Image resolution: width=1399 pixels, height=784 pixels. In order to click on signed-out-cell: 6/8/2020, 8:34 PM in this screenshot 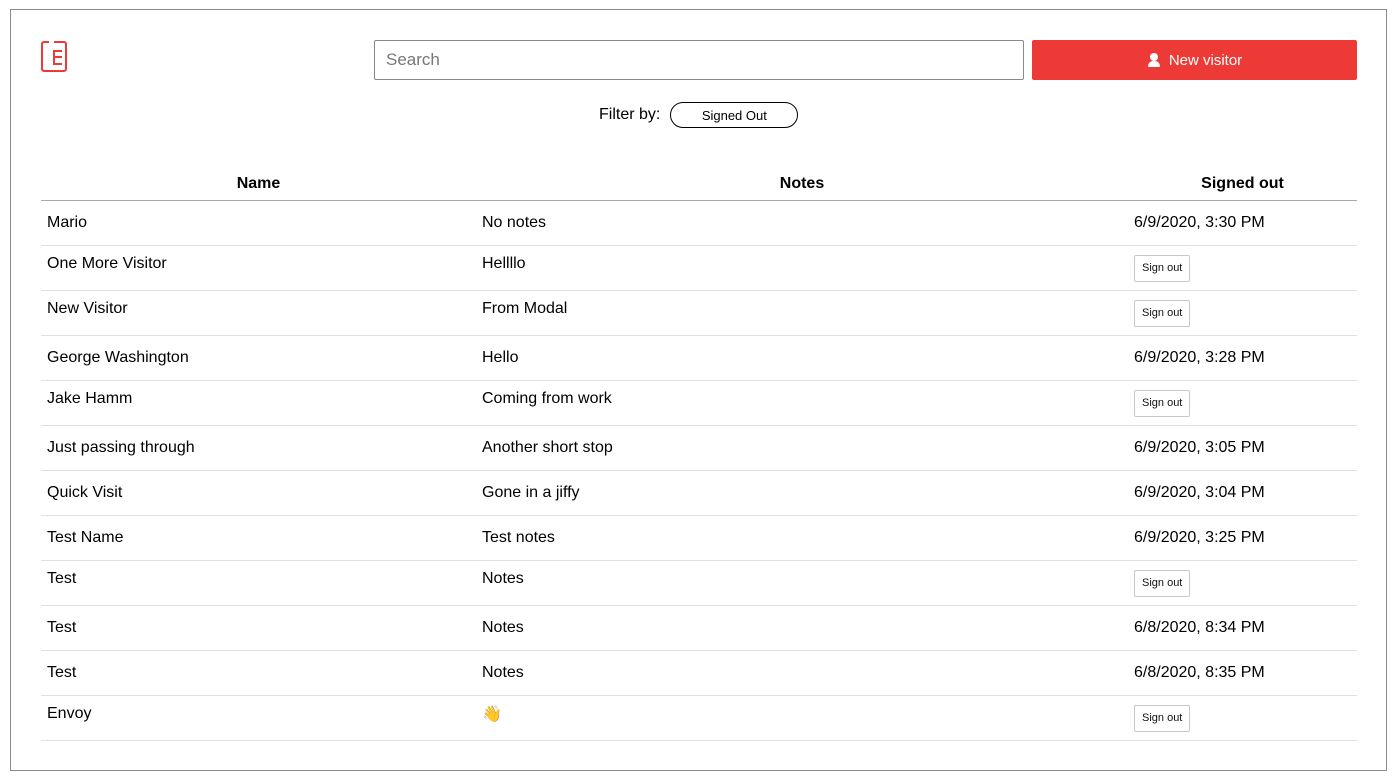, I will do `click(1242, 628)`.